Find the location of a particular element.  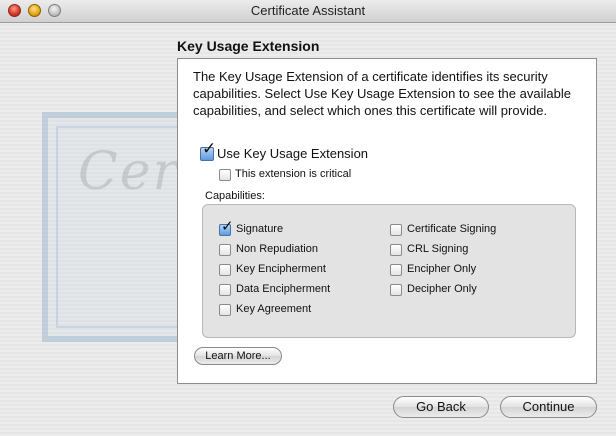

crl-signing-checkbox is located at coordinates (396, 250).